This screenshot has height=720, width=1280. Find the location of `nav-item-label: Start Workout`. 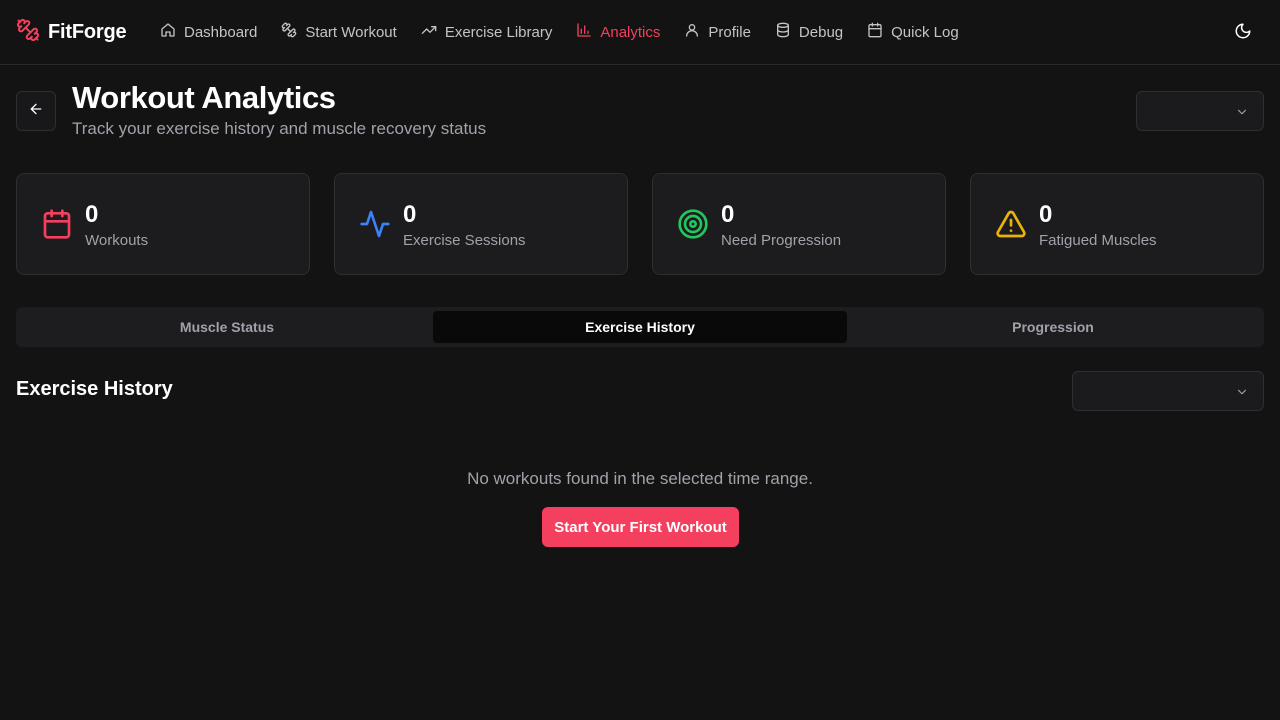

nav-item-label: Start Workout is located at coordinates (351, 32).